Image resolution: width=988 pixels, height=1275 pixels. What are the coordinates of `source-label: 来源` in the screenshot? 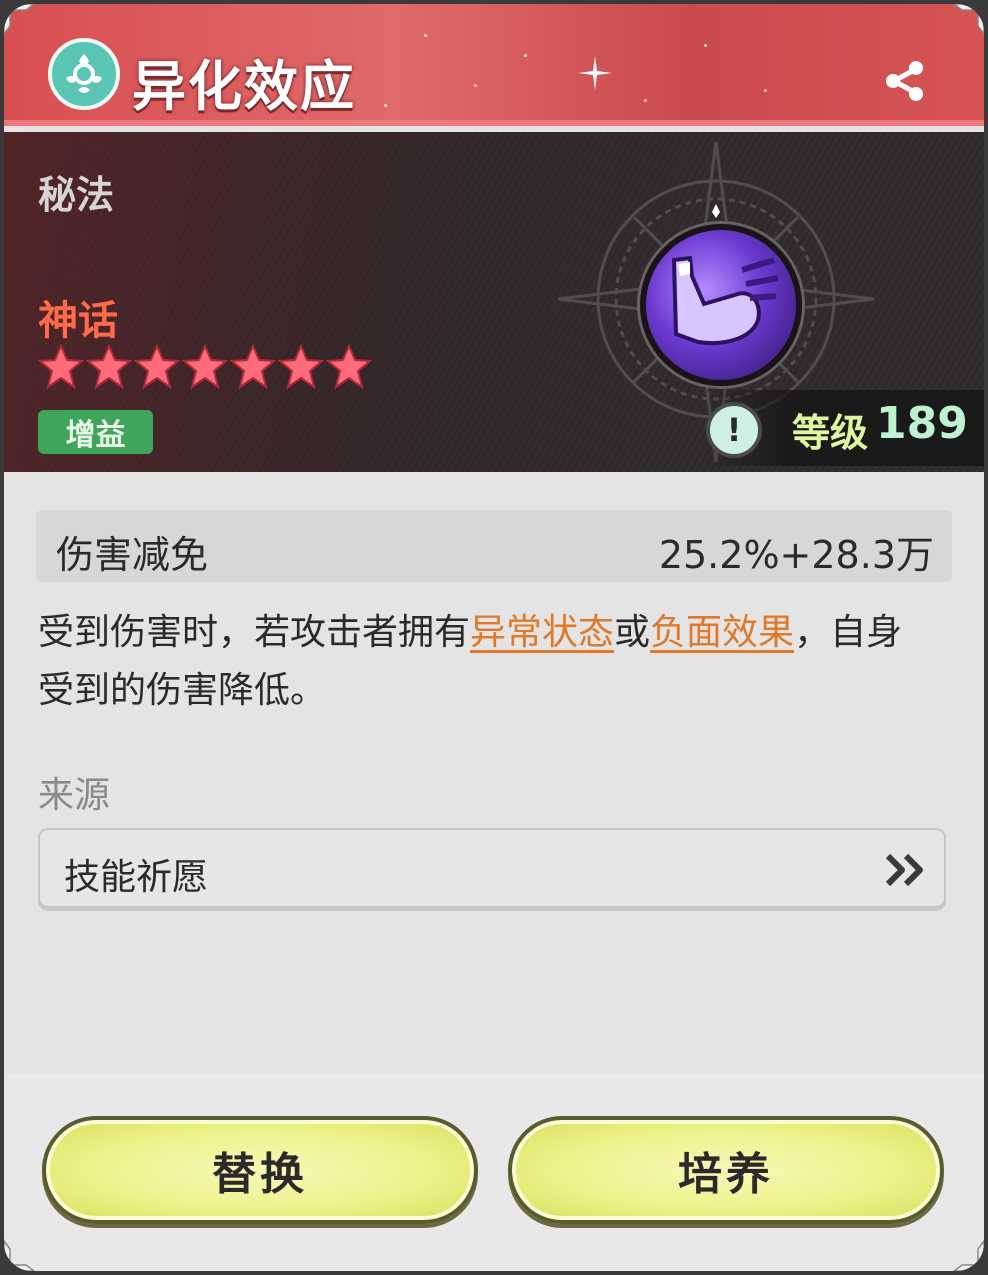 It's located at (74, 795).